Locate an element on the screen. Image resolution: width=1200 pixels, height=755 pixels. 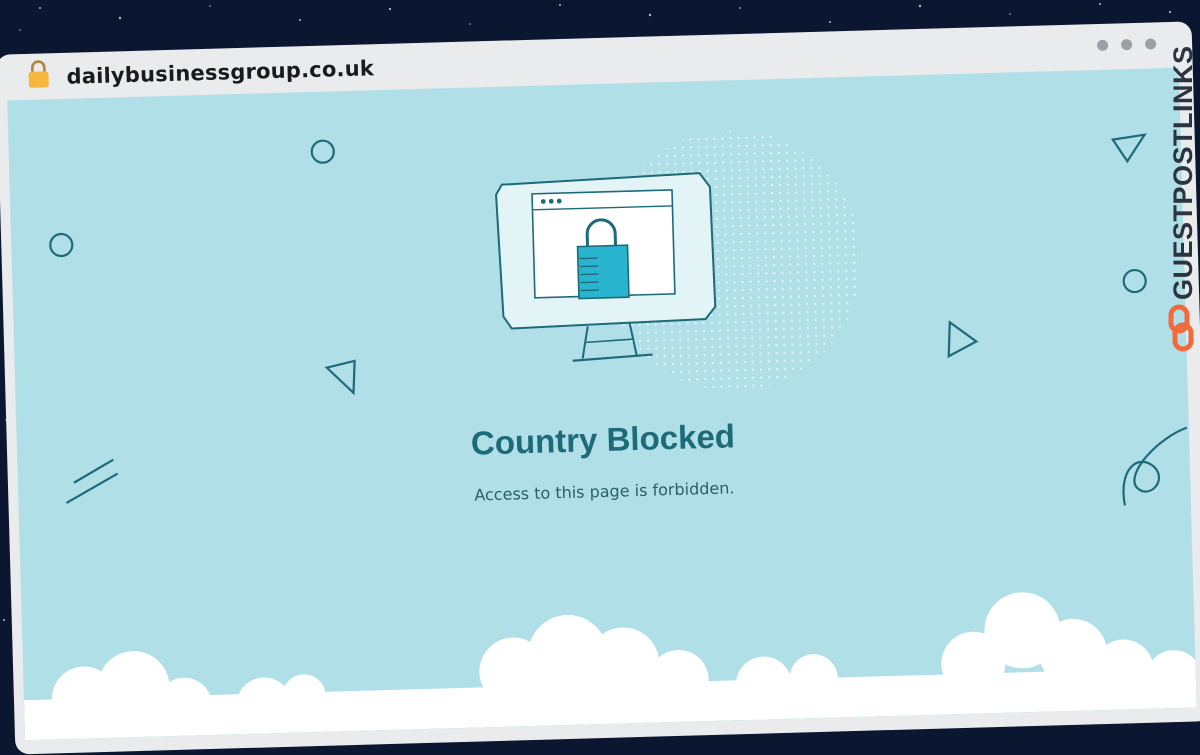
padlock-icon is located at coordinates (38, 74).